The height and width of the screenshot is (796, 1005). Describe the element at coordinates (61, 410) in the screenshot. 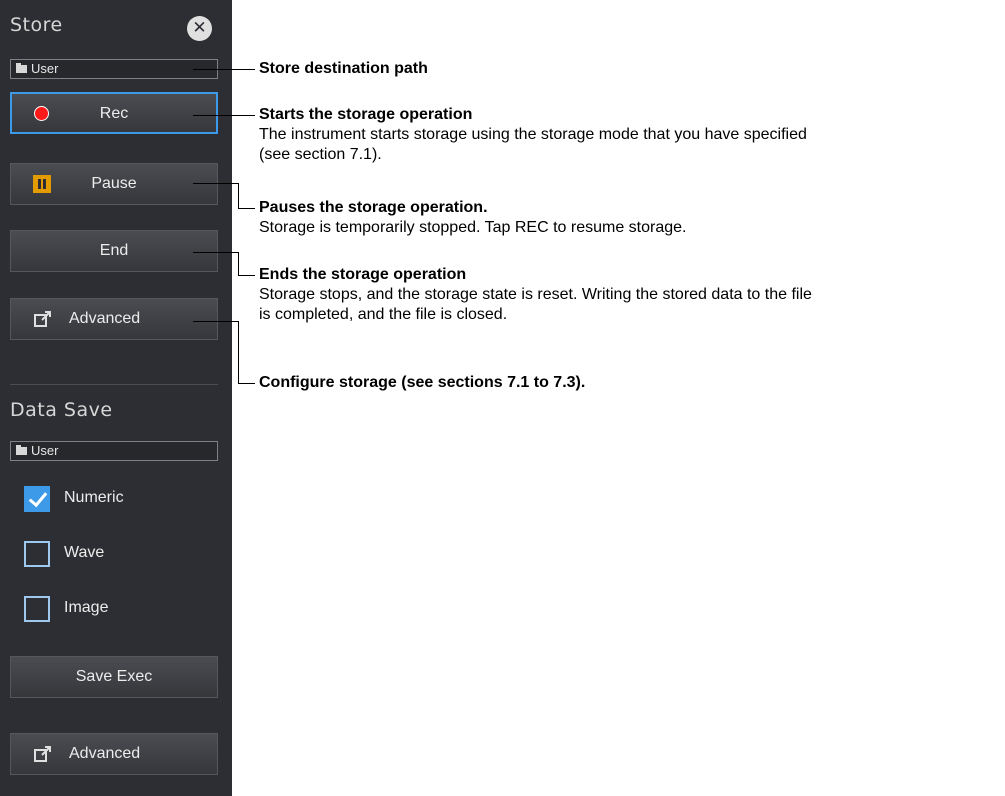

I see `data-save-title: Data Save` at that location.